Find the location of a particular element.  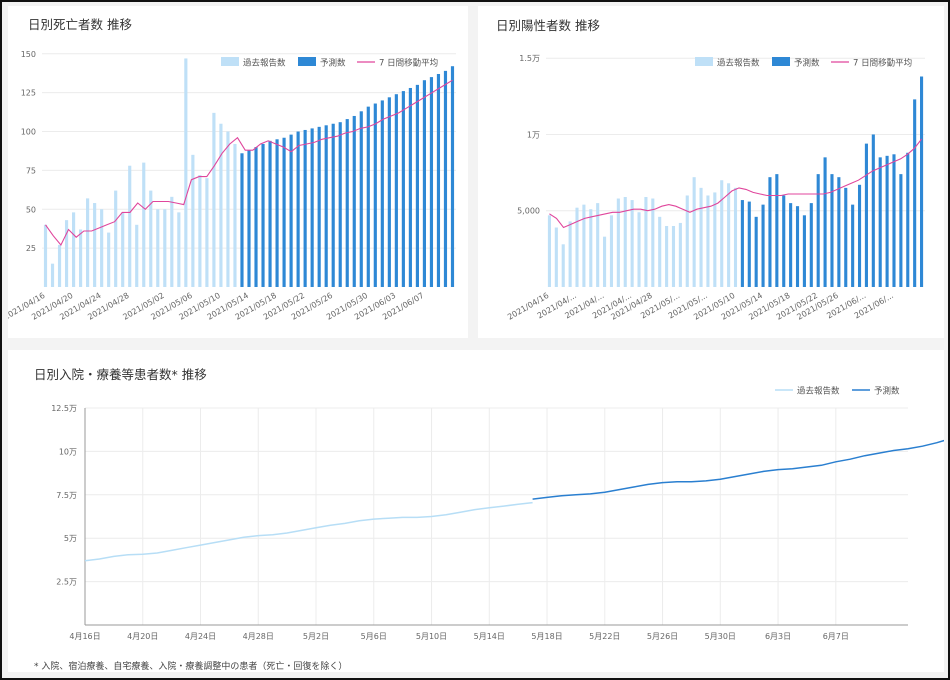

x-tick-label: 4月24日 is located at coordinates (200, 636).